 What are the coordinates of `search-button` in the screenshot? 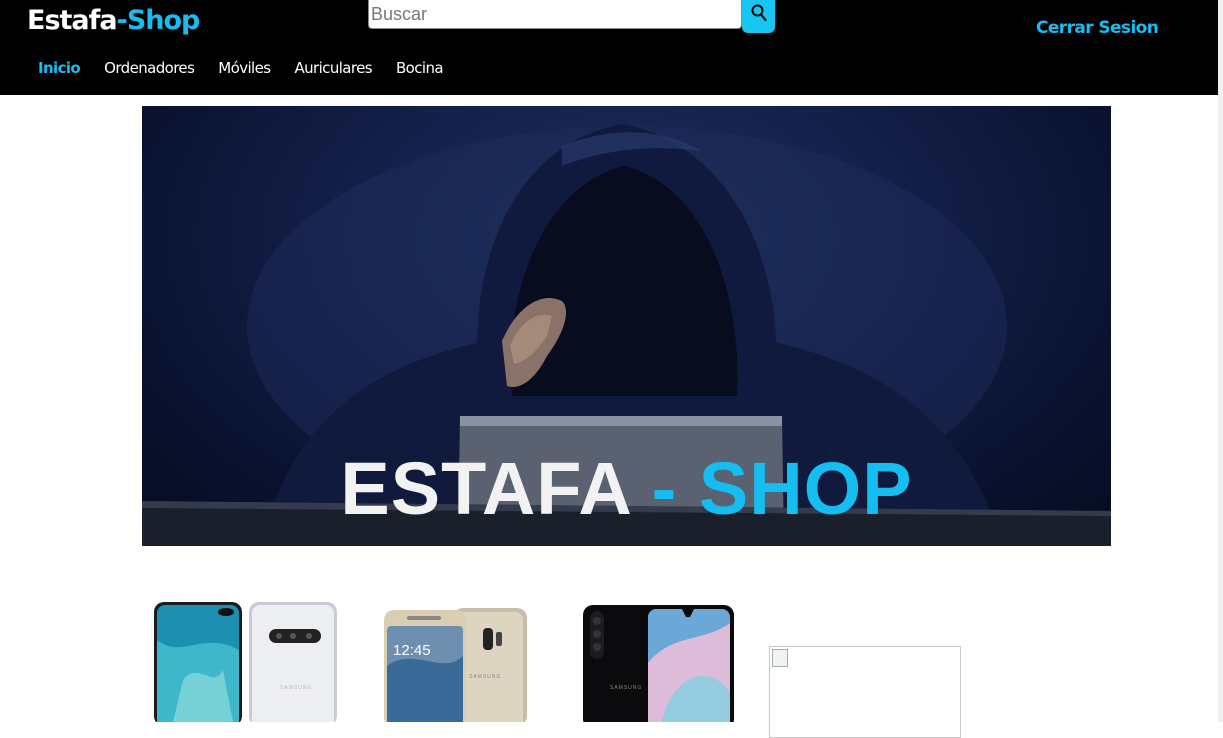 It's located at (758, 16).